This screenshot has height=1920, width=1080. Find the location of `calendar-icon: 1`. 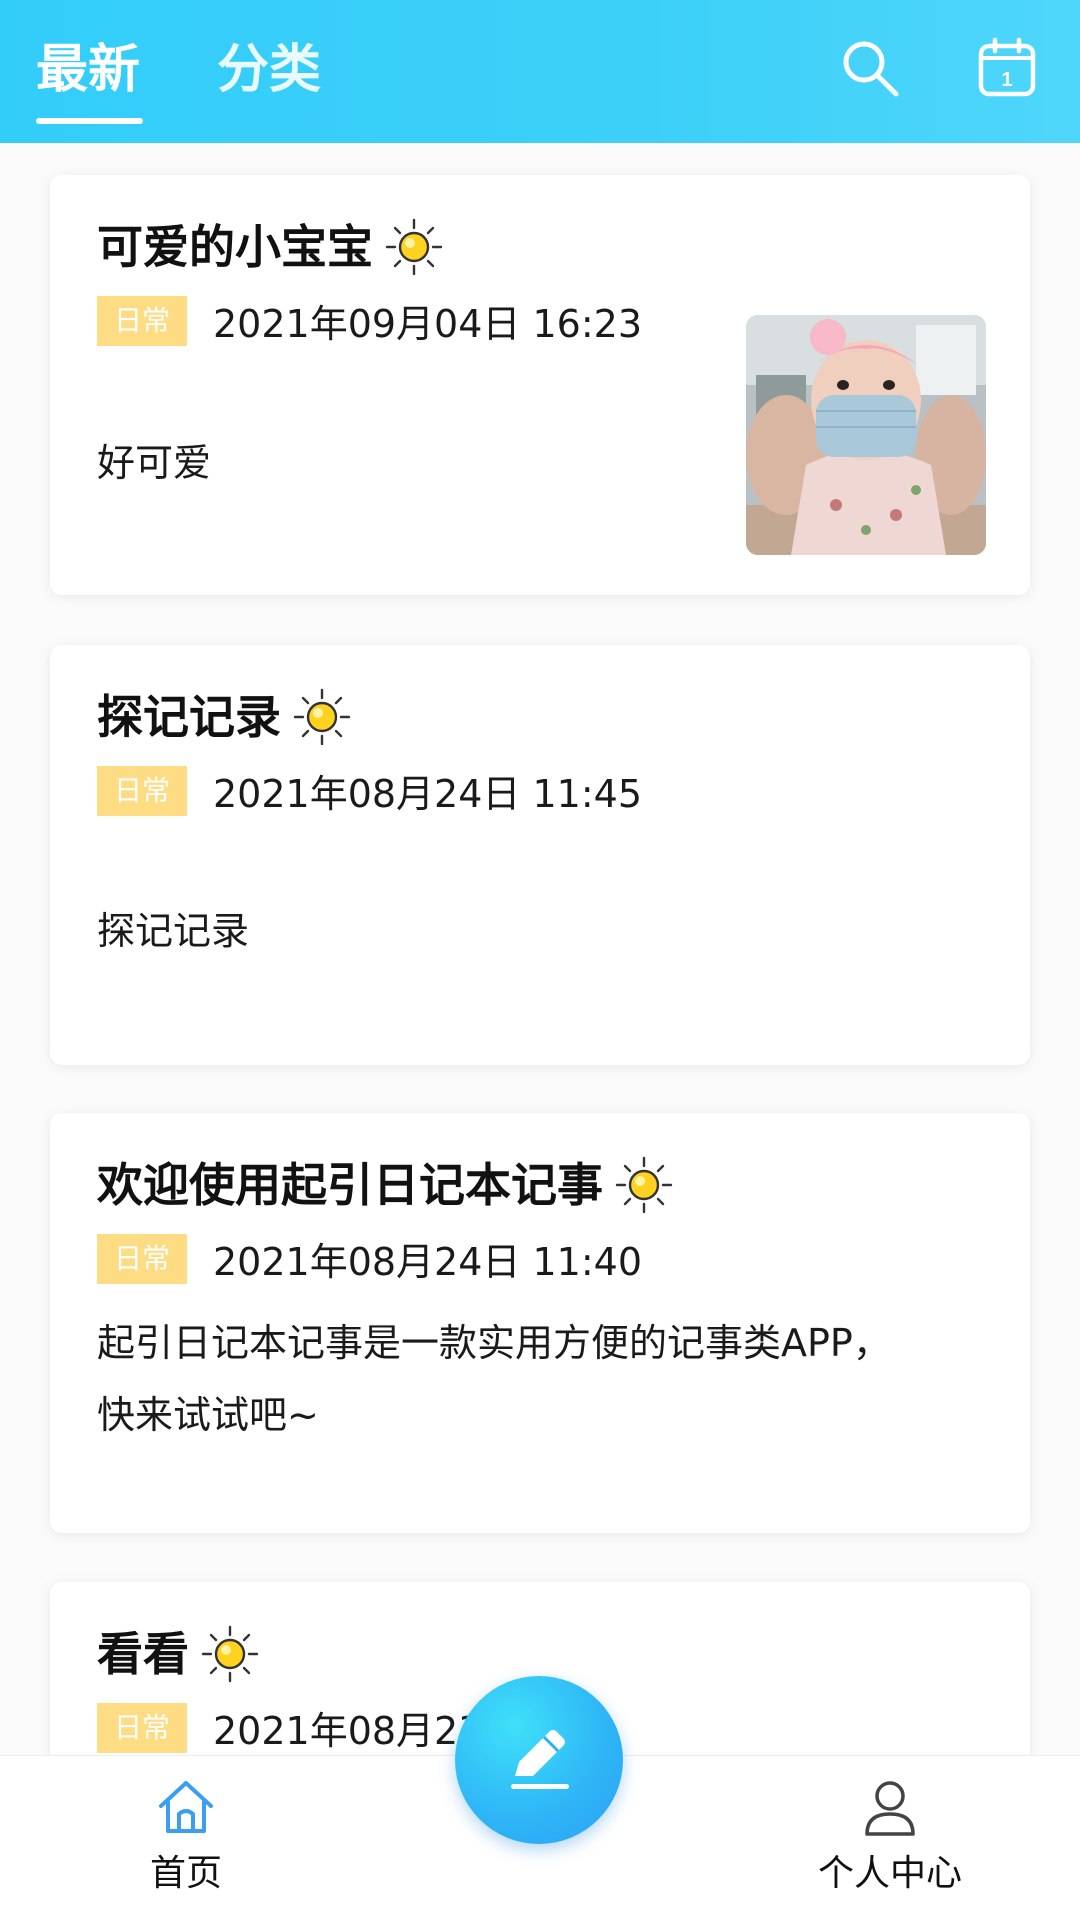

calendar-icon: 1 is located at coordinates (1007, 68).